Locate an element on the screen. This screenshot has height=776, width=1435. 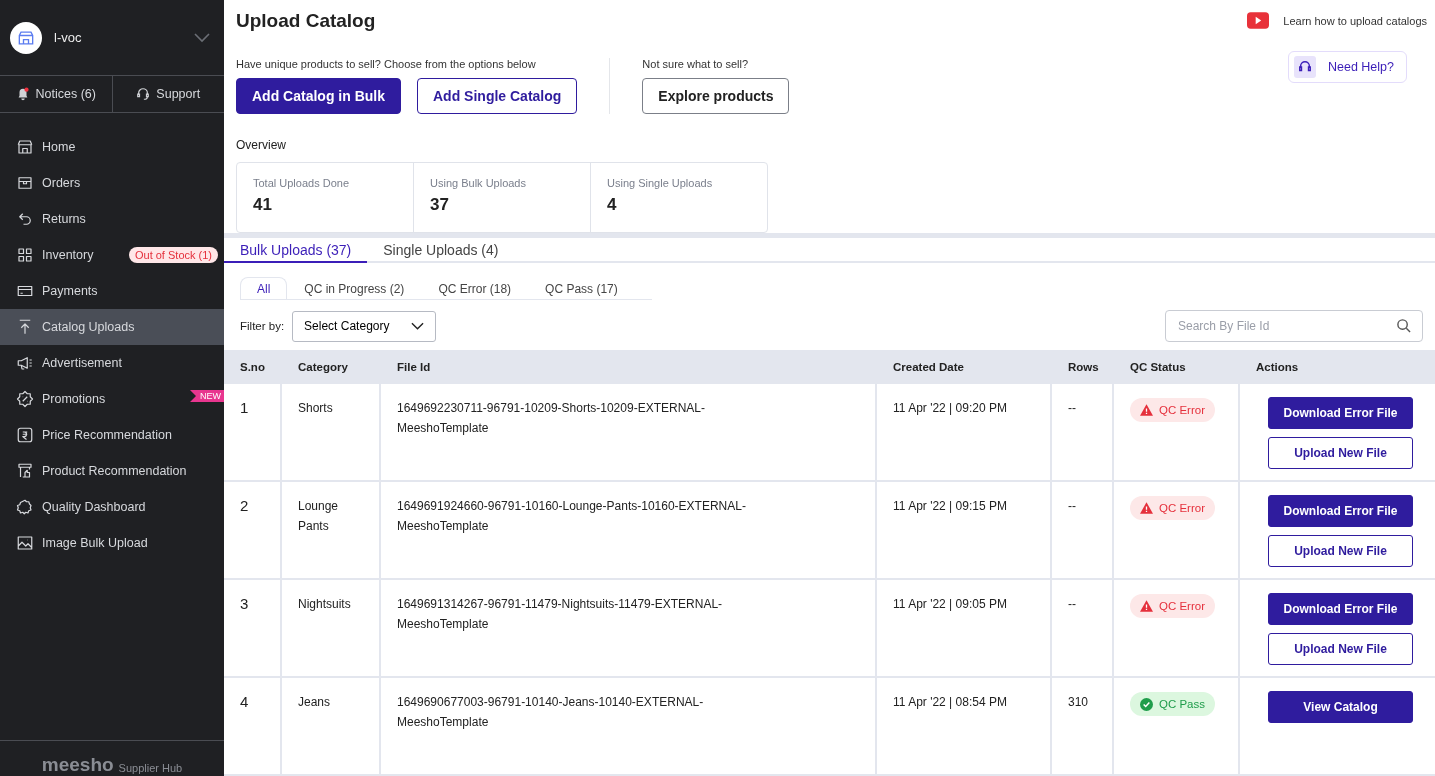
new-ribbon: NEW is located at coordinates (207, 396).